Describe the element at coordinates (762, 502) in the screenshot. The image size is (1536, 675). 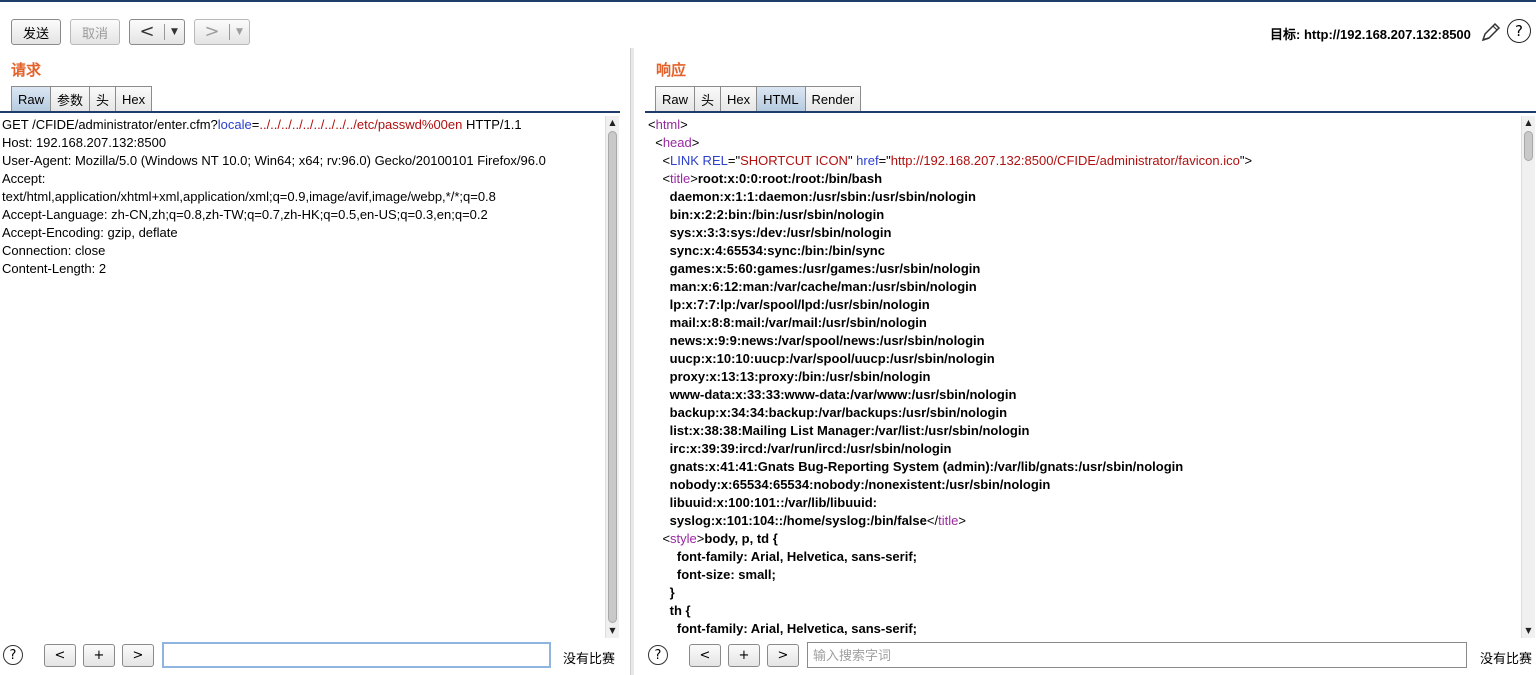
I see `code-token: libuuid:x:100:101::/var/lib/libuuid:` at that location.